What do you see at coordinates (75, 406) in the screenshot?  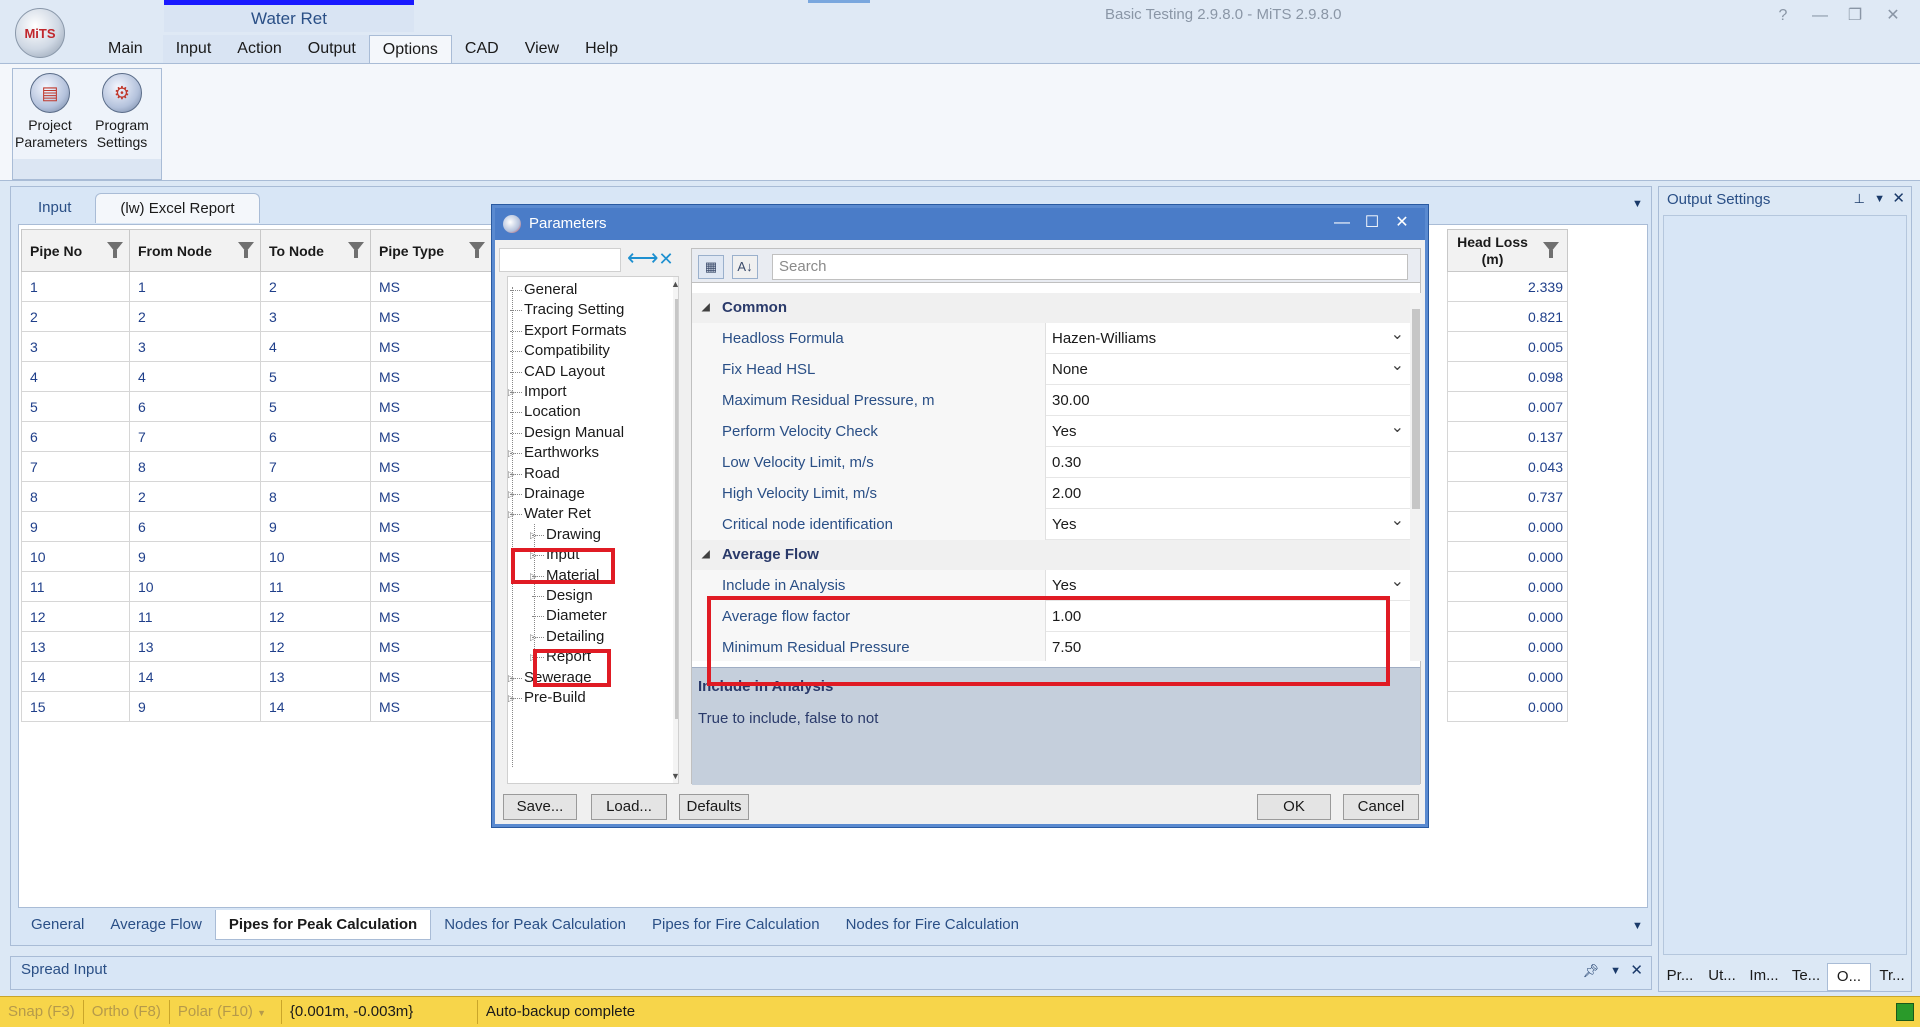 I see `table-cell: 5` at bounding box center [75, 406].